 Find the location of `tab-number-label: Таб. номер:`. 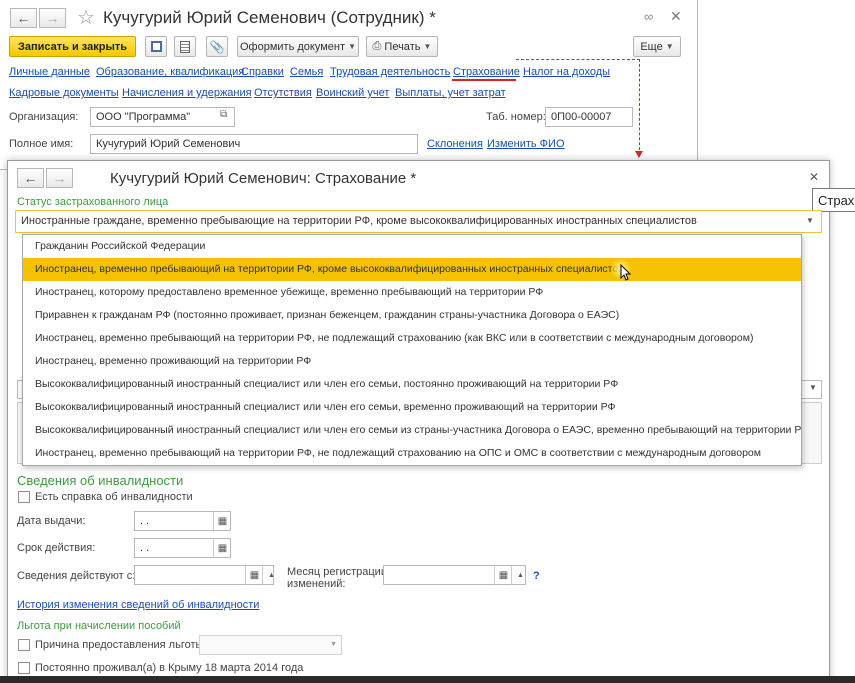

tab-number-label: Таб. номер: is located at coordinates (516, 117).